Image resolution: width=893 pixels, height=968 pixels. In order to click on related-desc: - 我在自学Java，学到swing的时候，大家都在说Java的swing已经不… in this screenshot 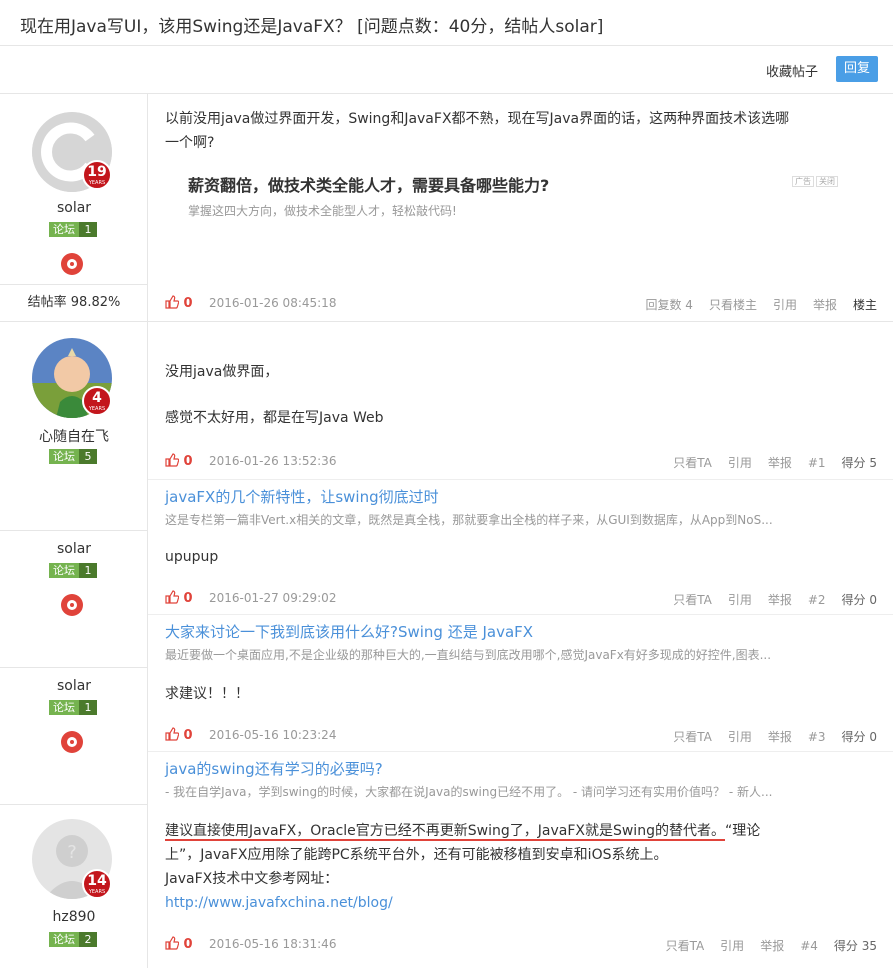, I will do `click(469, 792)`.